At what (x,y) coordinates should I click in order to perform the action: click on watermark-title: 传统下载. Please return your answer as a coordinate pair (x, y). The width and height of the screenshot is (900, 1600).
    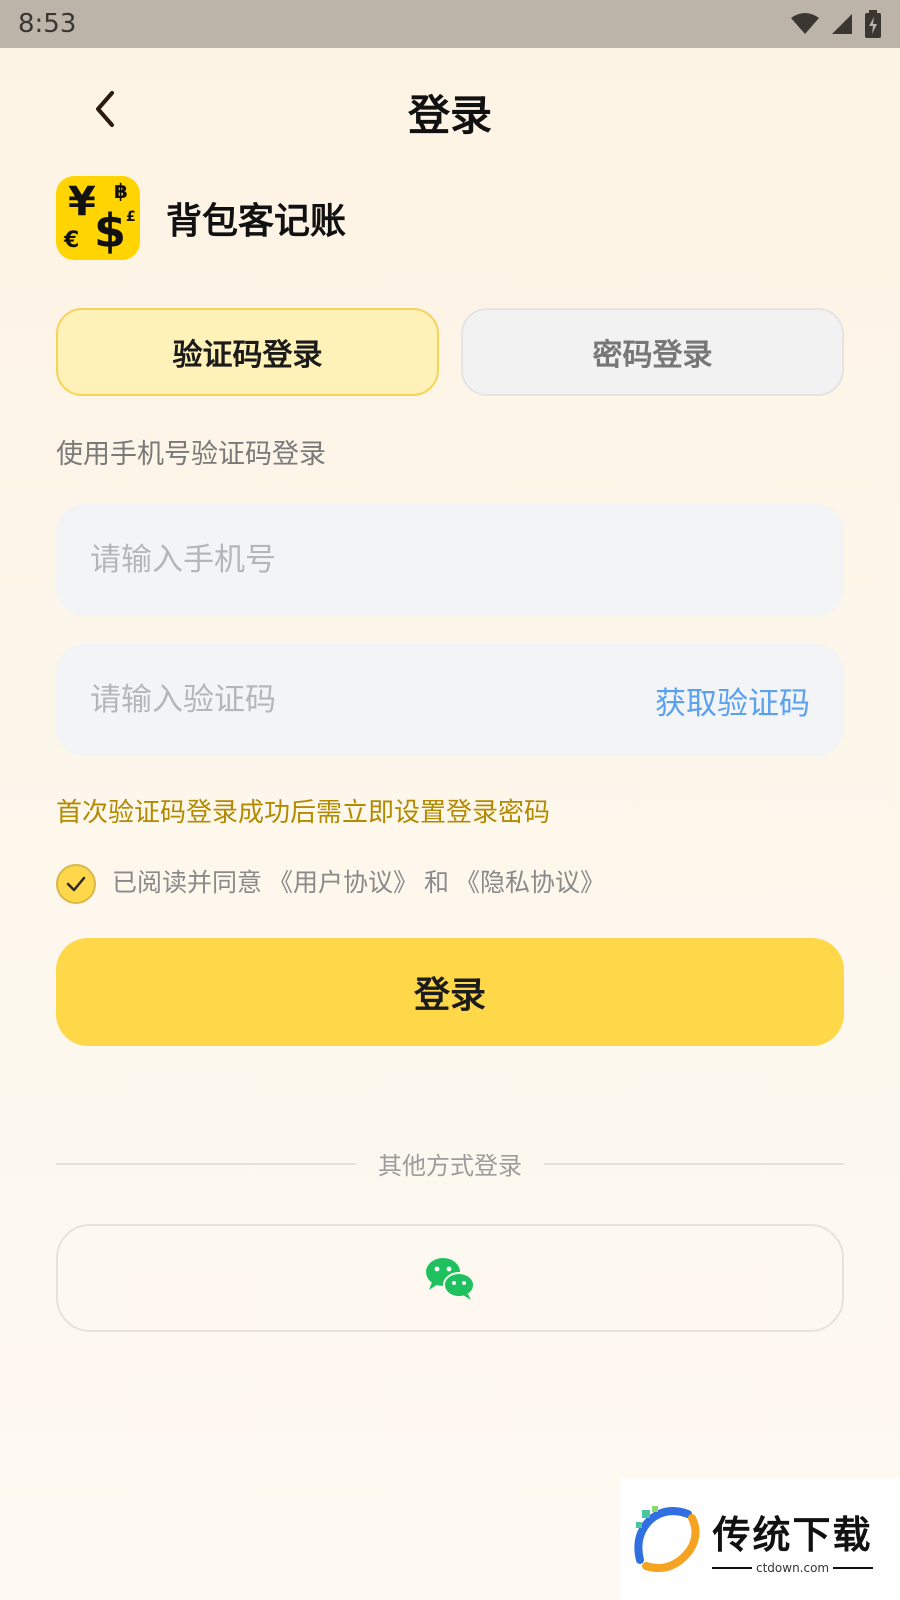
    Looking at the image, I should click on (792, 1534).